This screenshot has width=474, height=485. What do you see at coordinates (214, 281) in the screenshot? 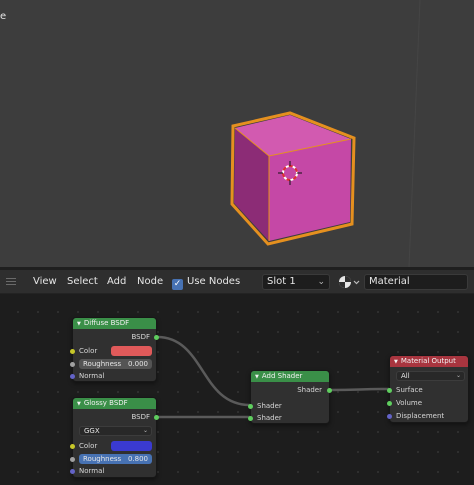
I see `use-nodes-label: Use Nodes` at bounding box center [214, 281].